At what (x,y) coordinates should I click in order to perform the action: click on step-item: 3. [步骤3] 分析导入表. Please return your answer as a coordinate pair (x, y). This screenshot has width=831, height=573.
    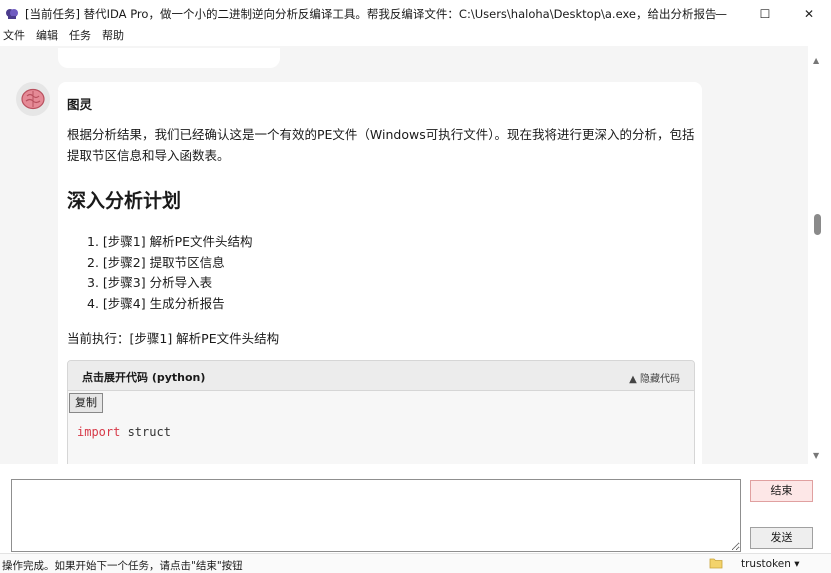
    Looking at the image, I should click on (150, 282).